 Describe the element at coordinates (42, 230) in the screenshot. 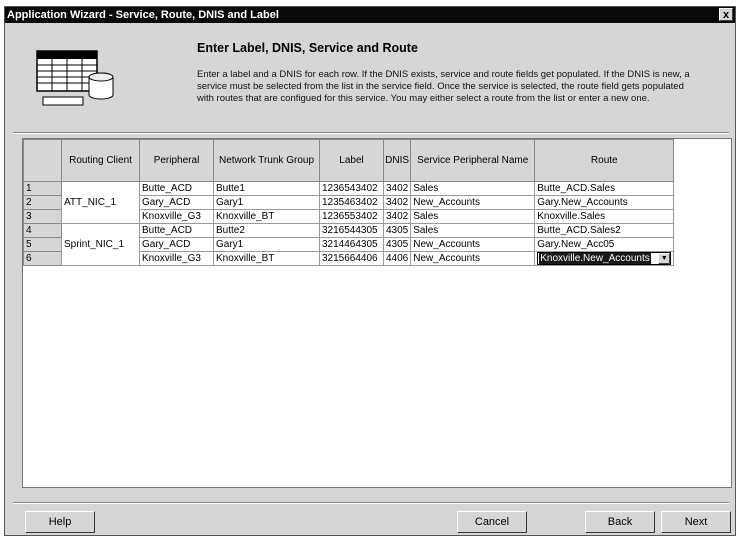

I see `row-number: 4` at that location.